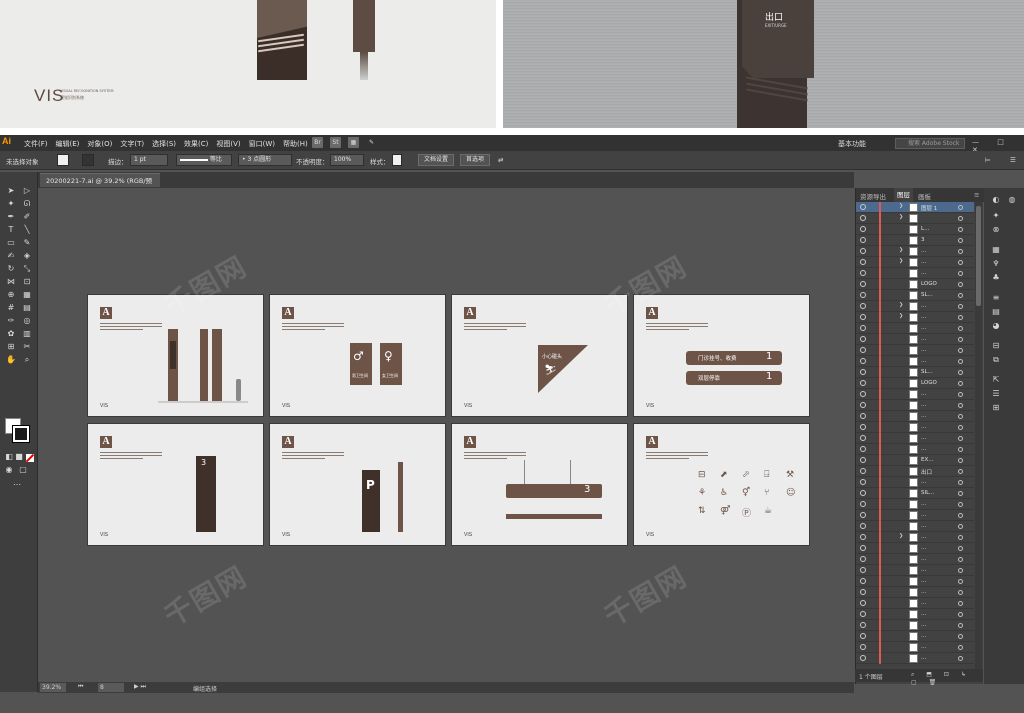  What do you see at coordinates (68, 144) in the screenshot?
I see `menu-edit: 编辑(E)` at bounding box center [68, 144].